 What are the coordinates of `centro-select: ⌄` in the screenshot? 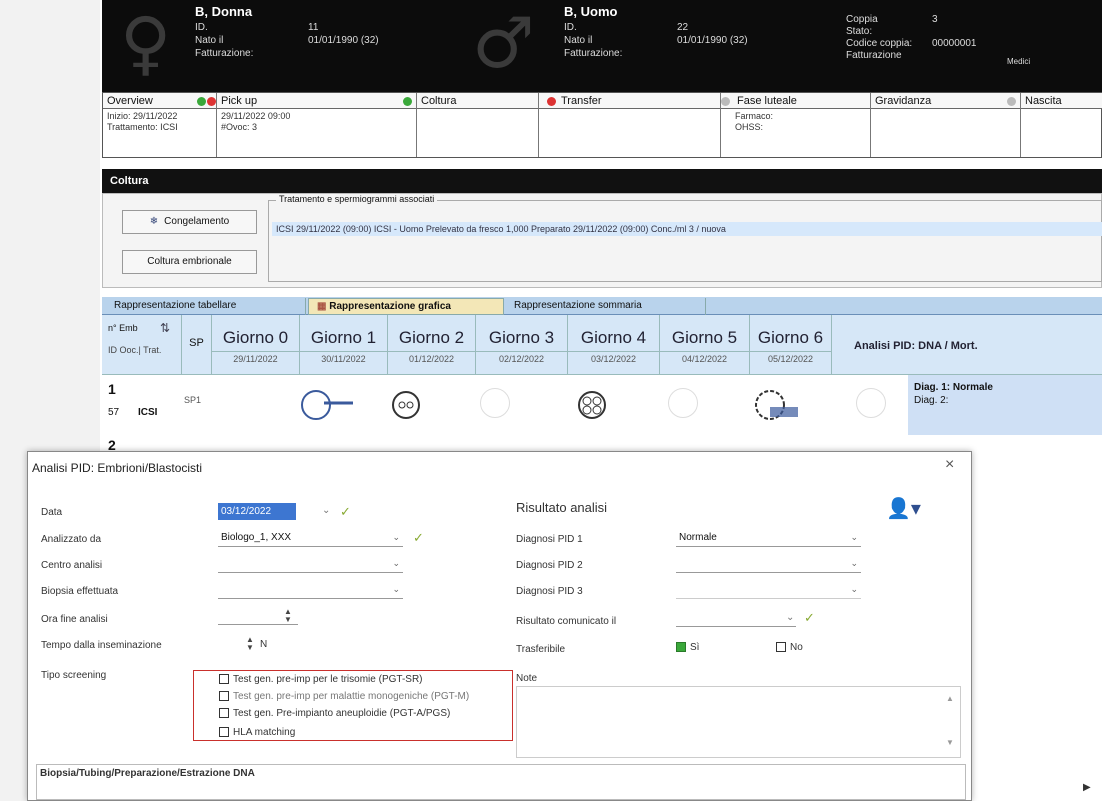 It's located at (310, 564).